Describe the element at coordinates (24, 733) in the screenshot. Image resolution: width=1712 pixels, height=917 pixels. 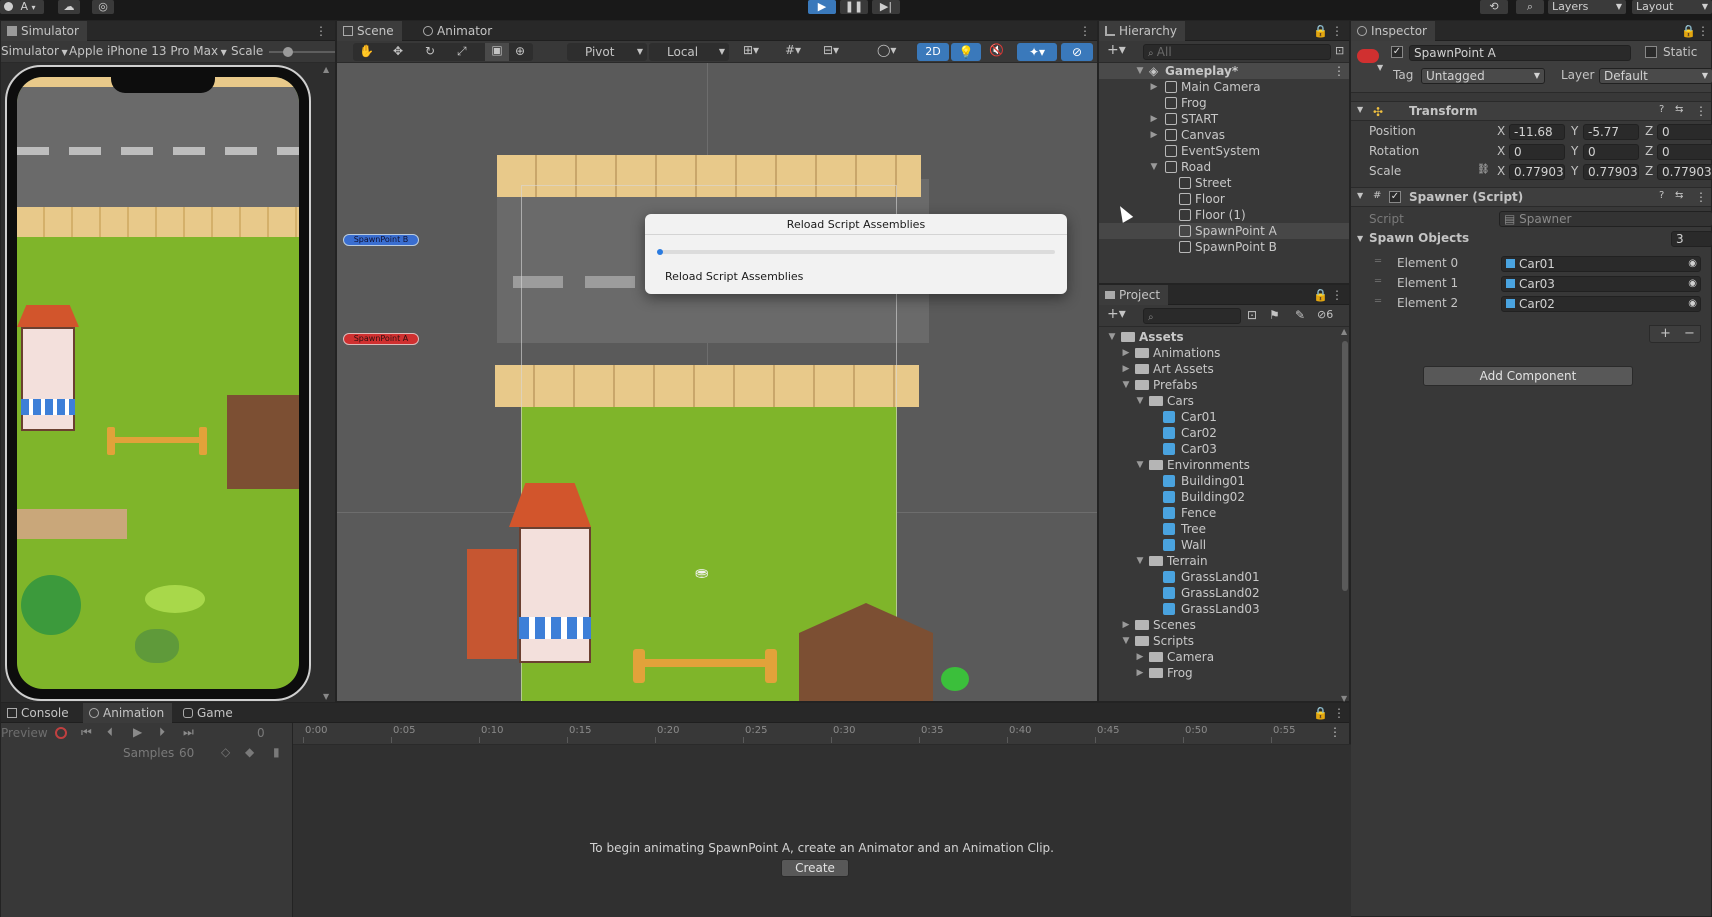
I see `preview-label: Preview` at that location.